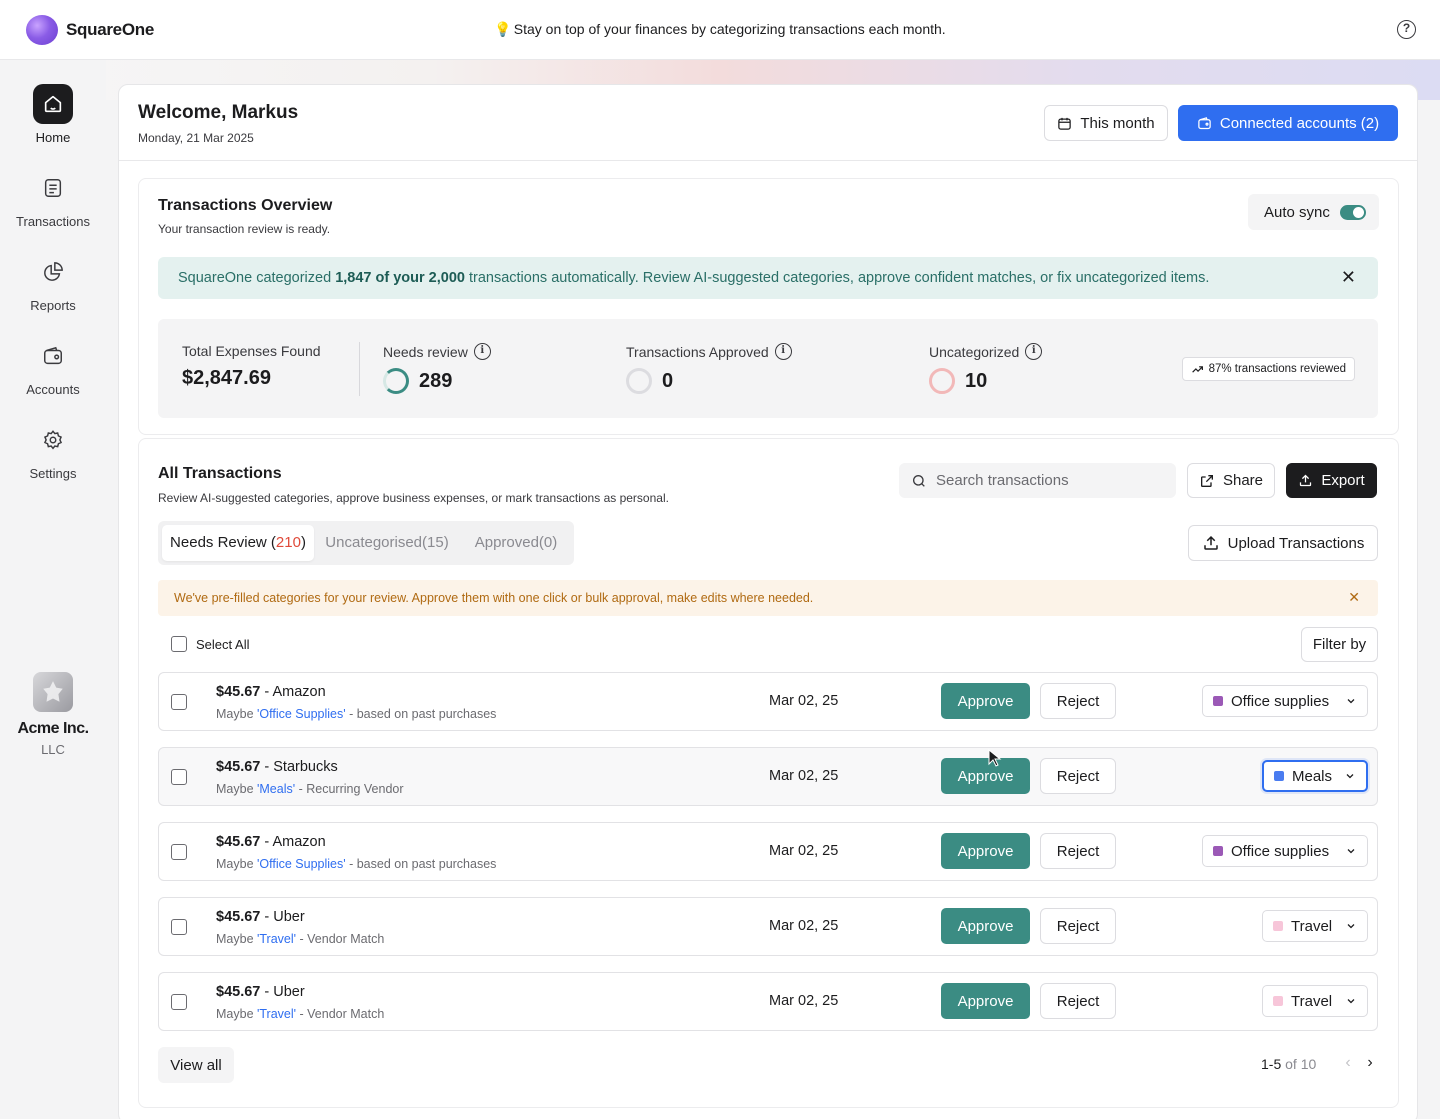  I want to click on category-dropdown: Meals, so click(1315, 776).